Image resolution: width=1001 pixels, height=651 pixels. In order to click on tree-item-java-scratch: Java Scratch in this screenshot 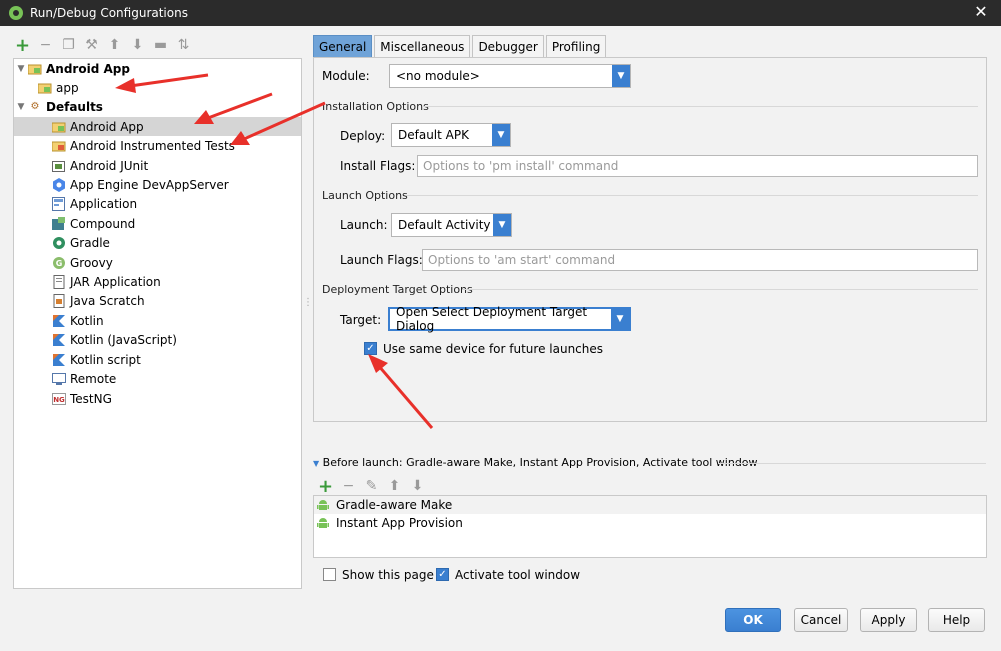, I will do `click(157, 300)`.